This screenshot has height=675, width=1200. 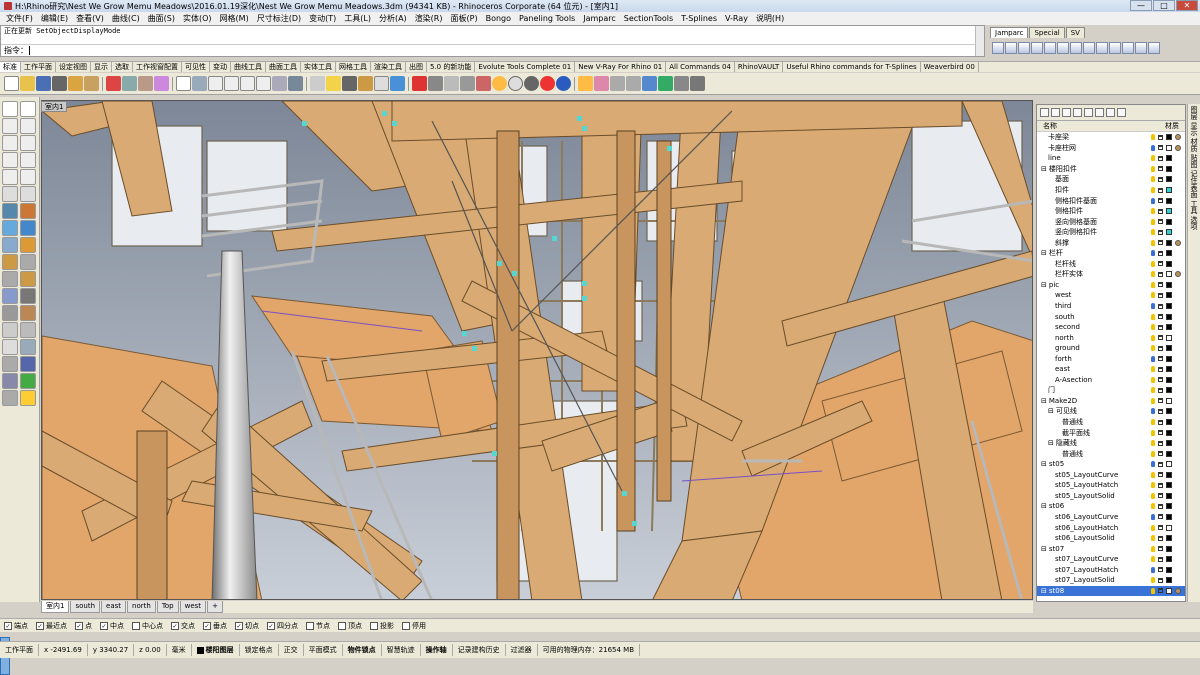 What do you see at coordinates (1111, 179) in the screenshot?
I see `layer-row: 基面` at bounding box center [1111, 179].